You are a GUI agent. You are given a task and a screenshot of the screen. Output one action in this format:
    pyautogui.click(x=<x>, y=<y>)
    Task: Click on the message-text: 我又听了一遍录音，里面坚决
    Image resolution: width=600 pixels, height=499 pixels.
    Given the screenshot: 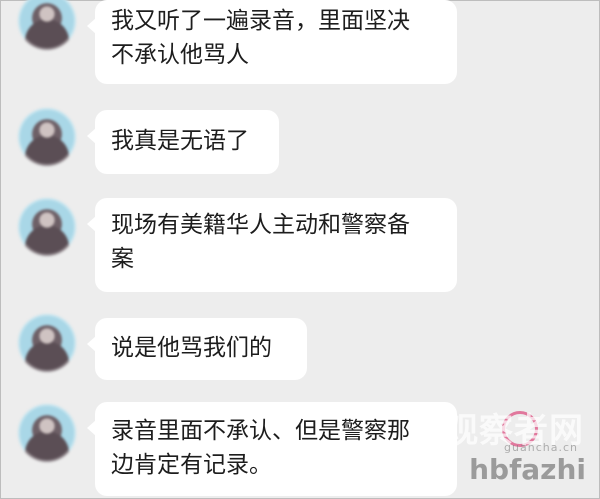 What is the action you would take?
    pyautogui.click(x=260, y=21)
    